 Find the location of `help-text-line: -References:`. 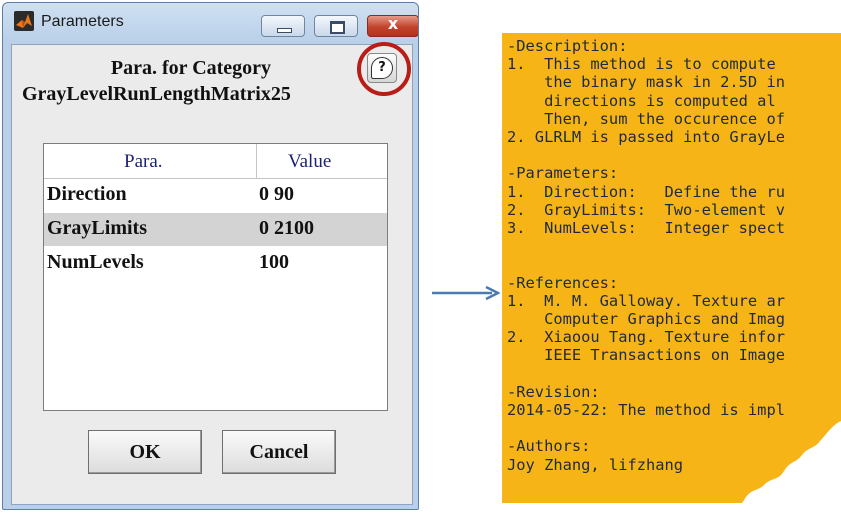

help-text-line: -References: is located at coordinates (563, 282).